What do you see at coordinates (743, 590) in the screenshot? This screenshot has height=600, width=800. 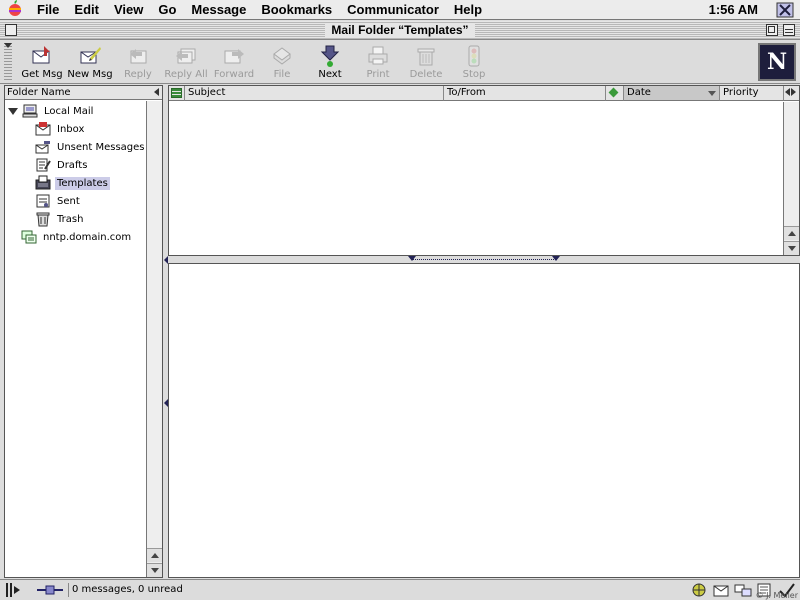 I see `discussions-icon` at bounding box center [743, 590].